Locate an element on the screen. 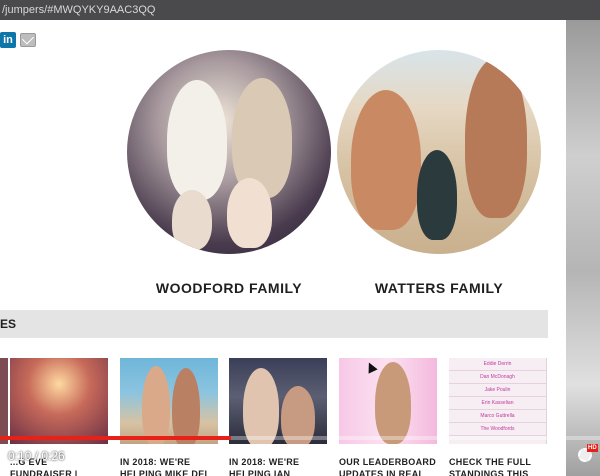  email-icon is located at coordinates (28, 40).